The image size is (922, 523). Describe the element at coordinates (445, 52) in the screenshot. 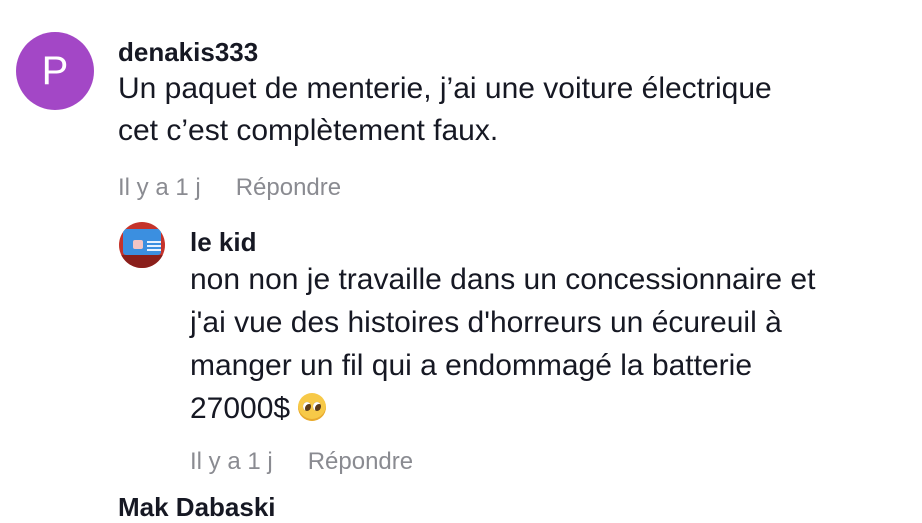

I see `comment-username: denakis333` at that location.